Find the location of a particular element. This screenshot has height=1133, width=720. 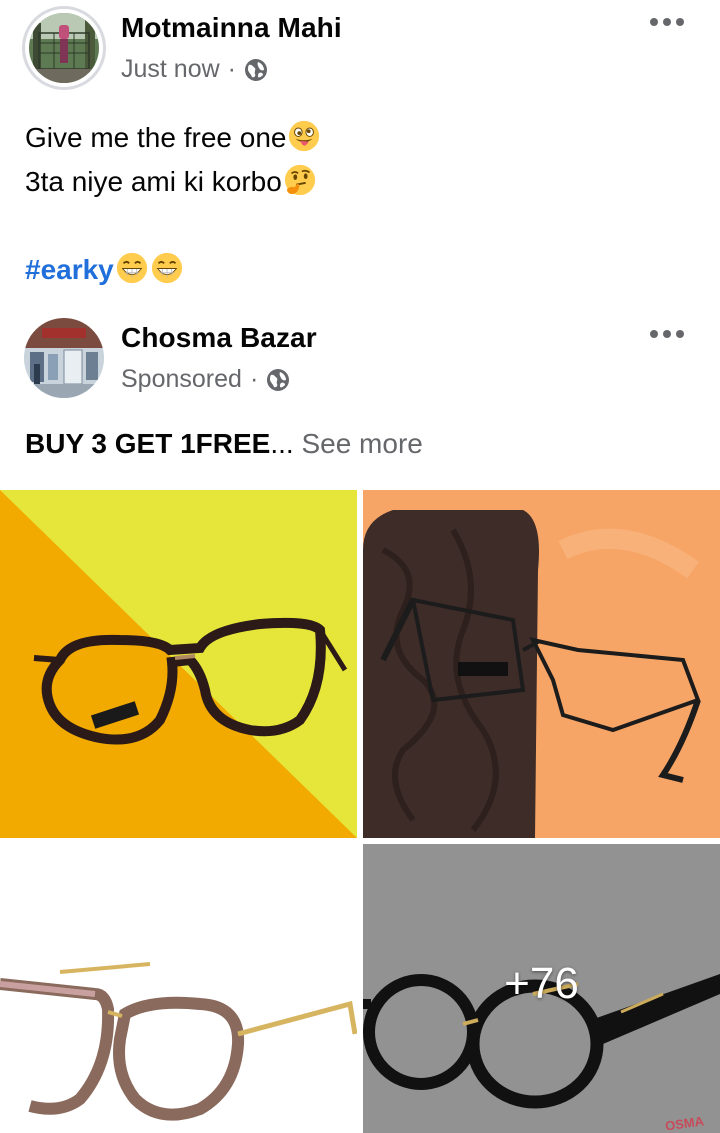

ad-meta: Sponsored · is located at coordinates (205, 379).